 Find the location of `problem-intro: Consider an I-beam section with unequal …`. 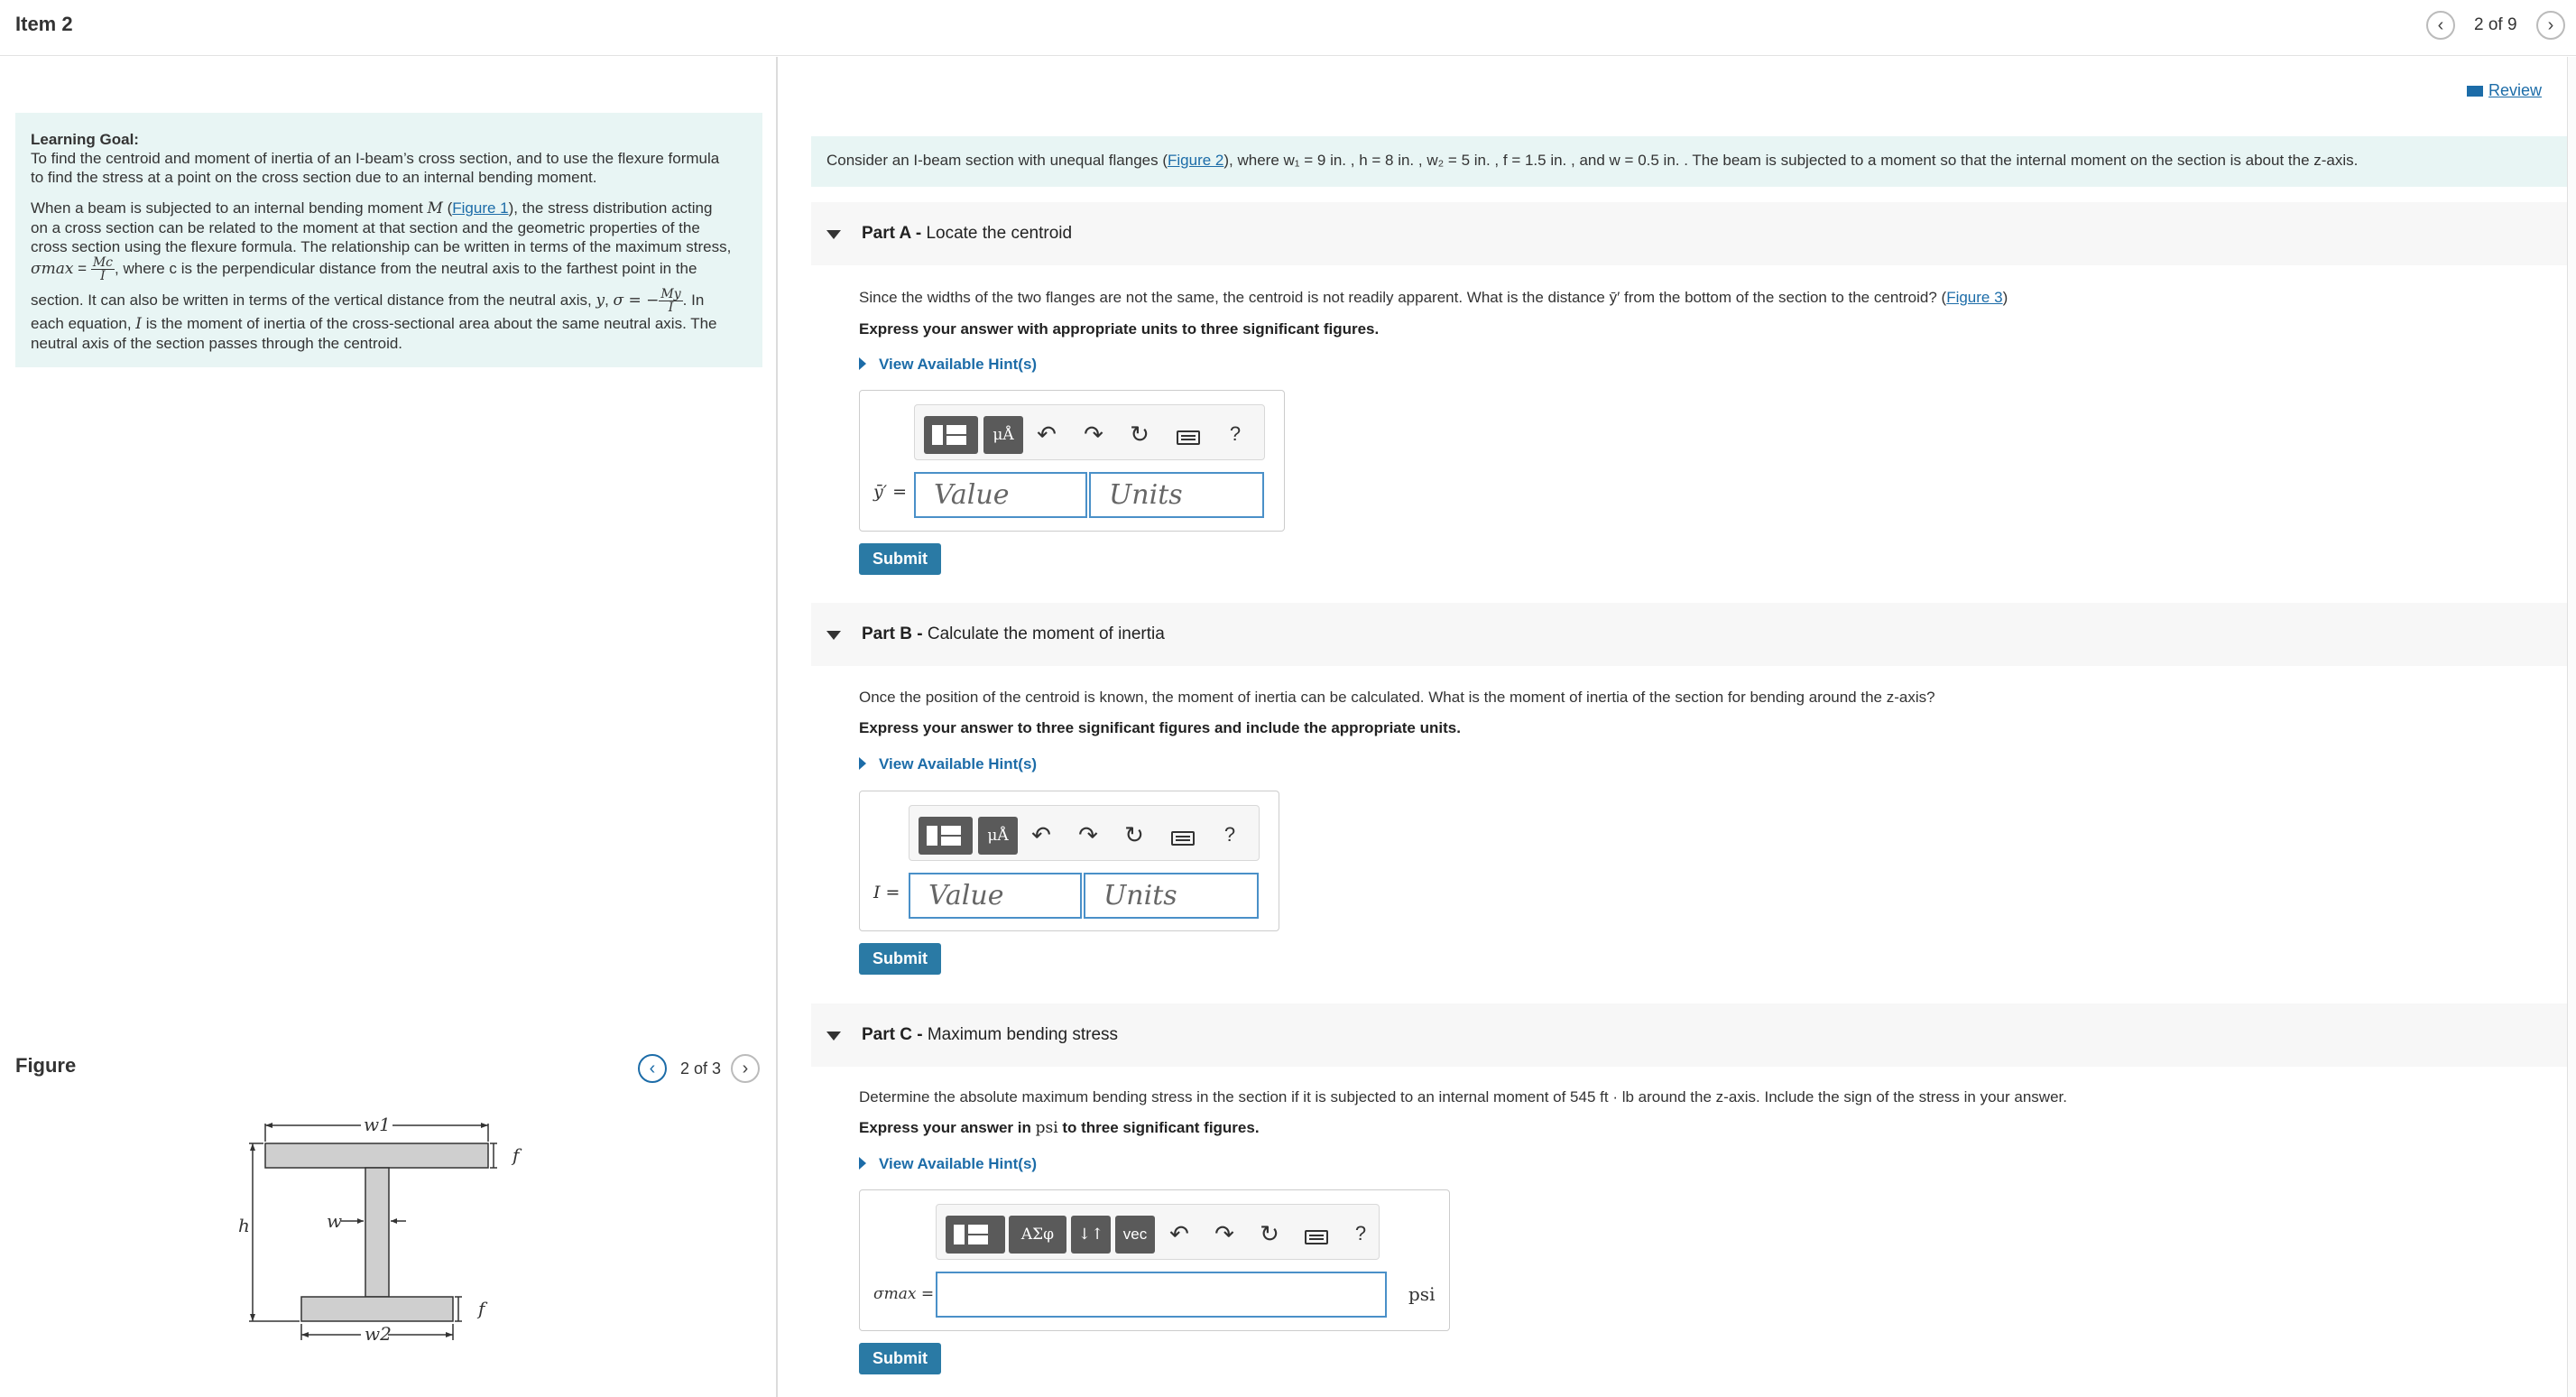

problem-intro: Consider an I-beam section with unequal … is located at coordinates (1689, 161).